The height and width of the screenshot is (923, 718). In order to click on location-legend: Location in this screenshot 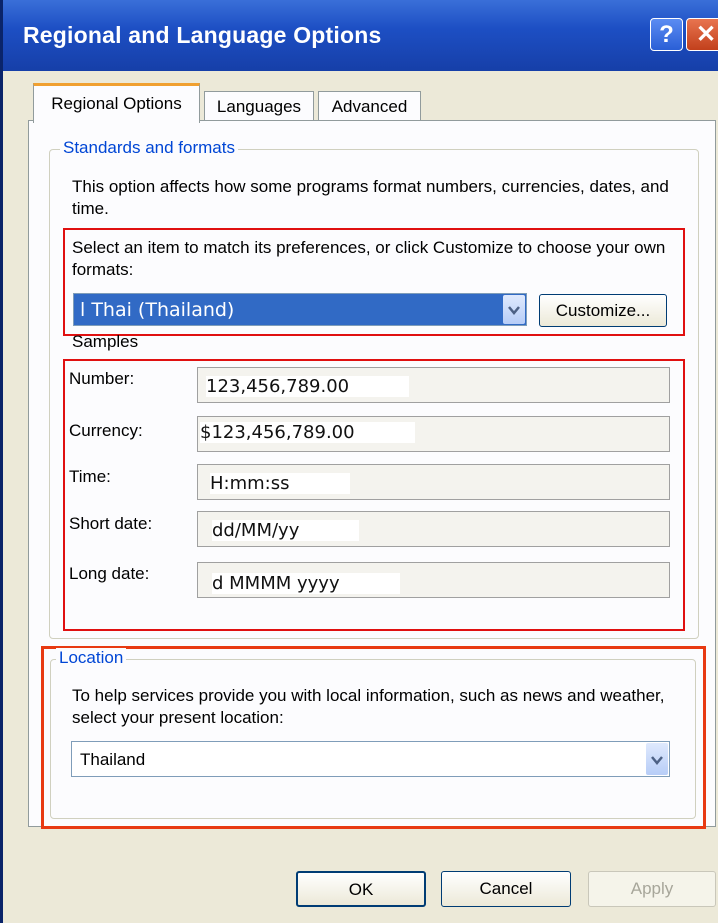, I will do `click(91, 658)`.